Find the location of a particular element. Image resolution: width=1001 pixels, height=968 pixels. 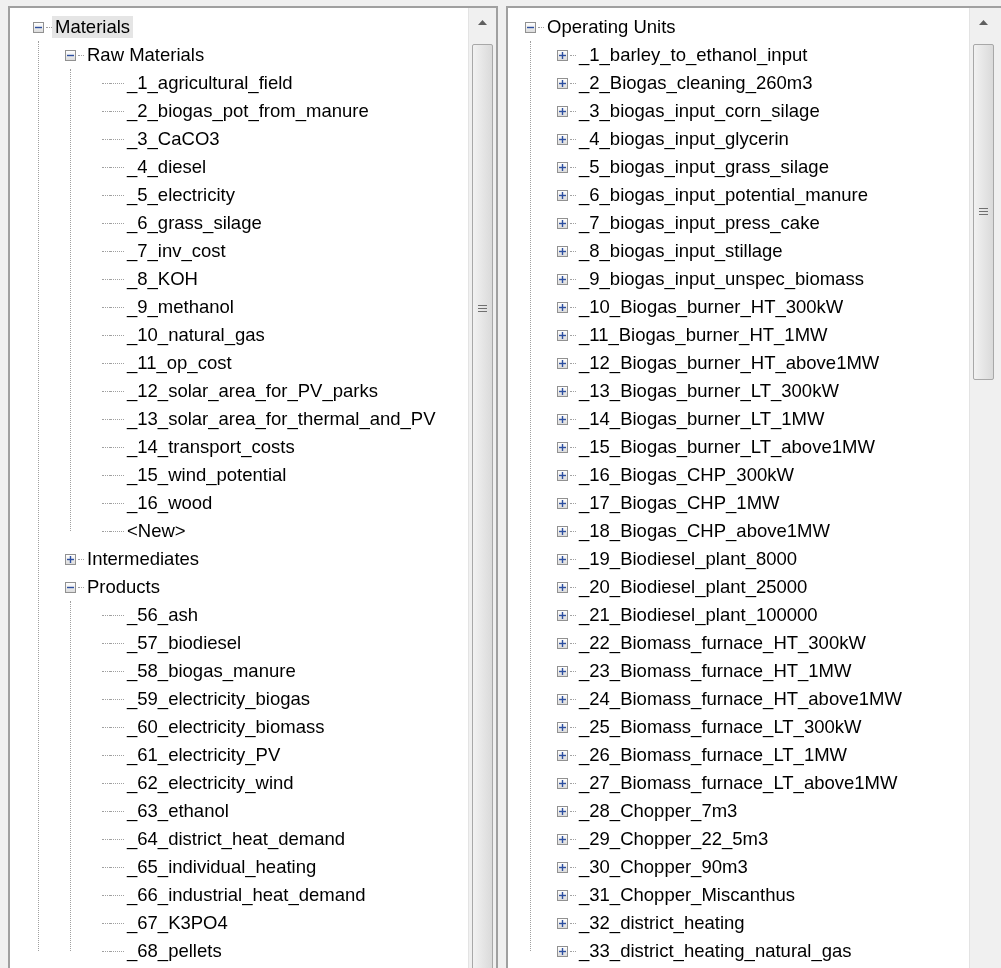

tree-item: _20_Biodiesel_plant_25000 is located at coordinates (693, 587).